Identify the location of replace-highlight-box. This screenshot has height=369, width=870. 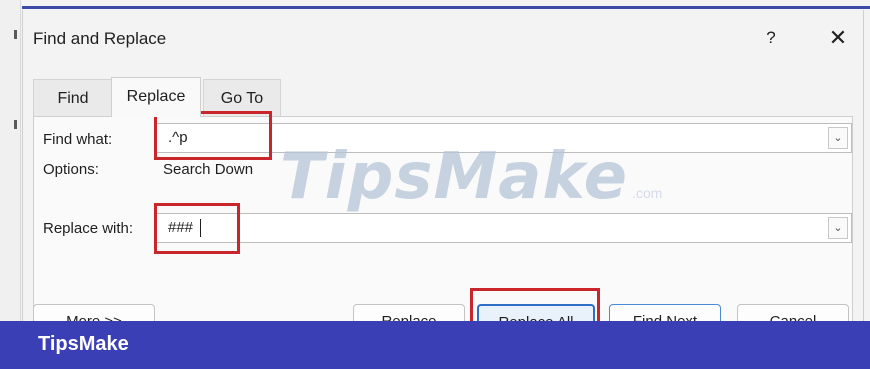
(197, 228).